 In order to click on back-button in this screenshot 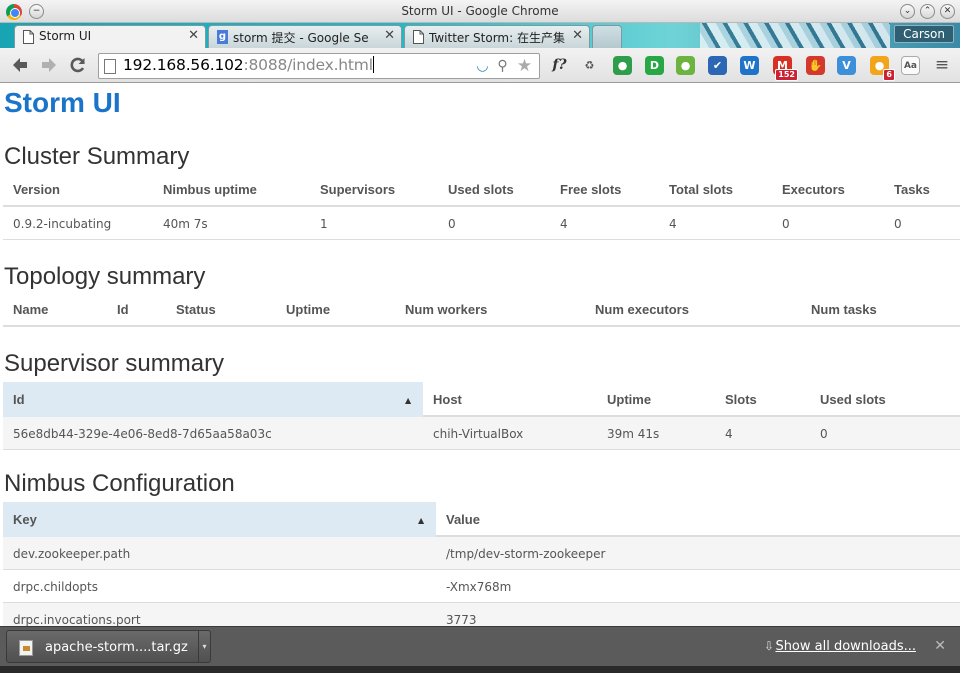, I will do `click(20, 66)`.